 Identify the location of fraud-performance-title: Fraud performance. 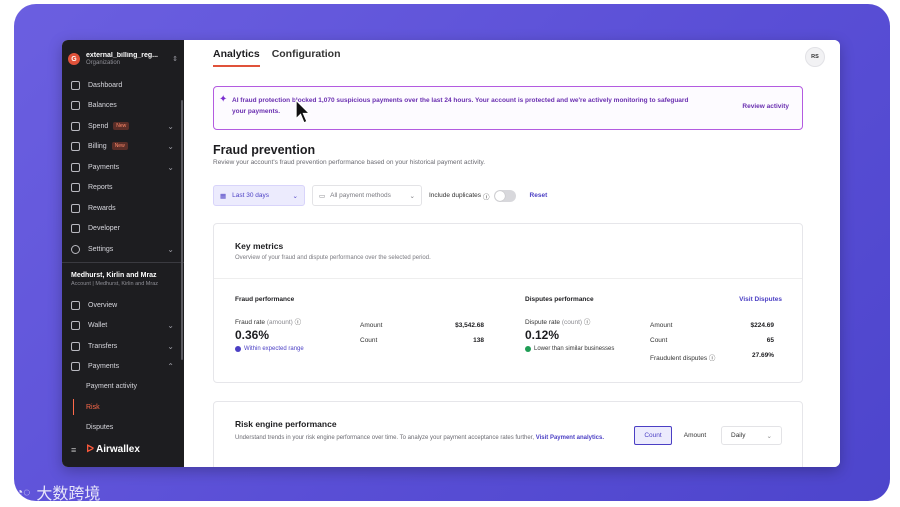
(265, 299).